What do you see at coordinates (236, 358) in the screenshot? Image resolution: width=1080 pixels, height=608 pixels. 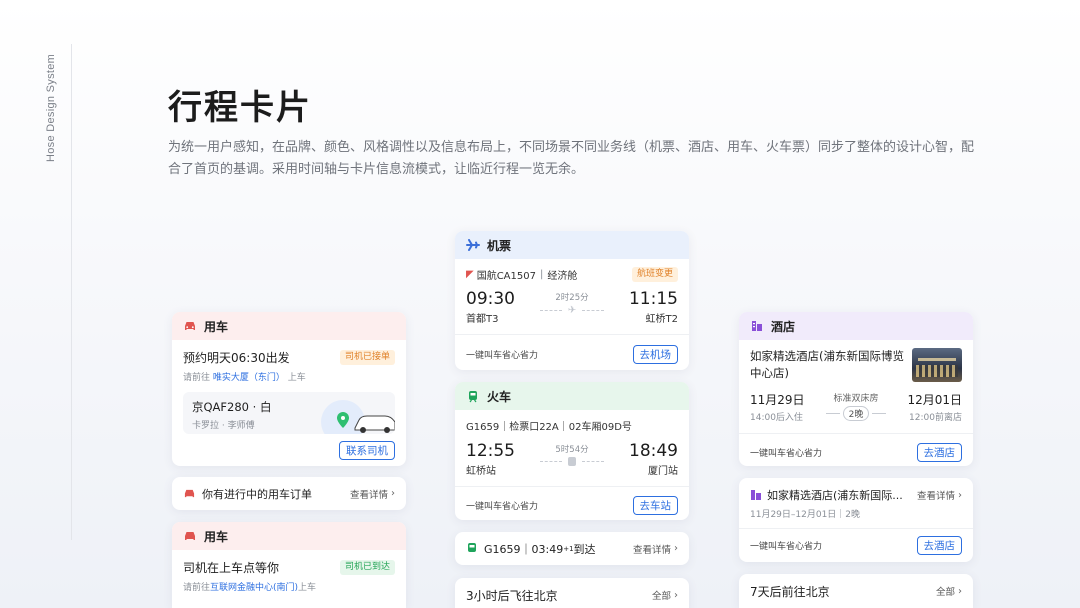 I see `car-status-title: 预约明天06:30出发` at bounding box center [236, 358].